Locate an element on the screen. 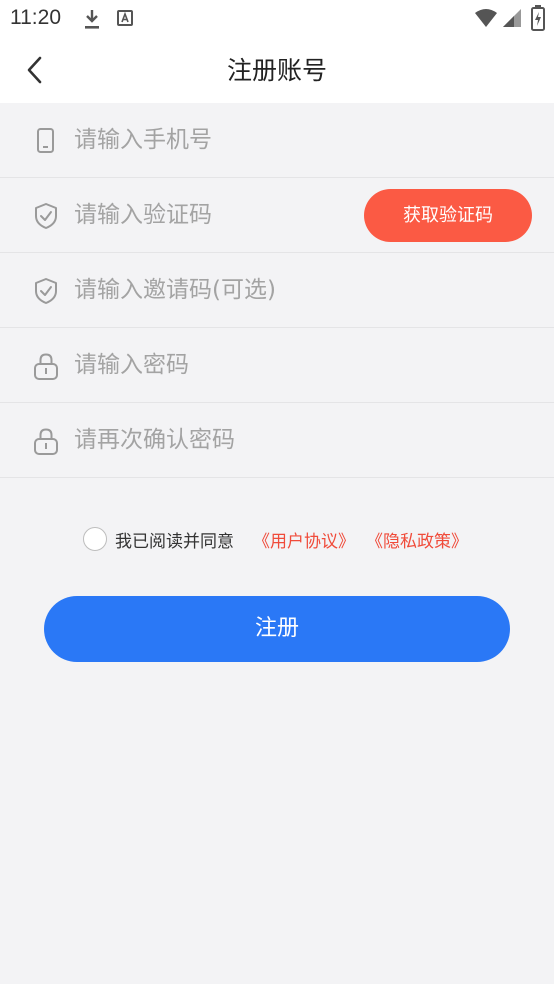 Image resolution: width=554 pixels, height=984 pixels. phone-row is located at coordinates (277, 140).